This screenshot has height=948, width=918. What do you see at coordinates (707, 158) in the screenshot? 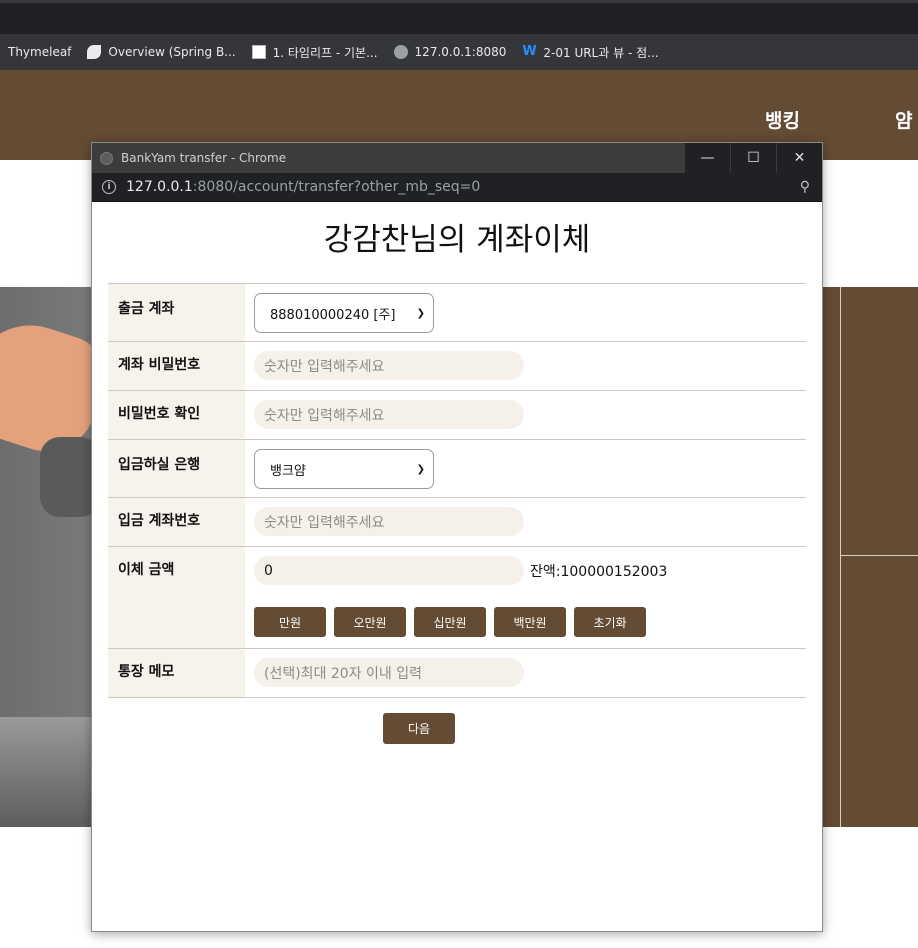
I see `minimize-icon: —` at bounding box center [707, 158].